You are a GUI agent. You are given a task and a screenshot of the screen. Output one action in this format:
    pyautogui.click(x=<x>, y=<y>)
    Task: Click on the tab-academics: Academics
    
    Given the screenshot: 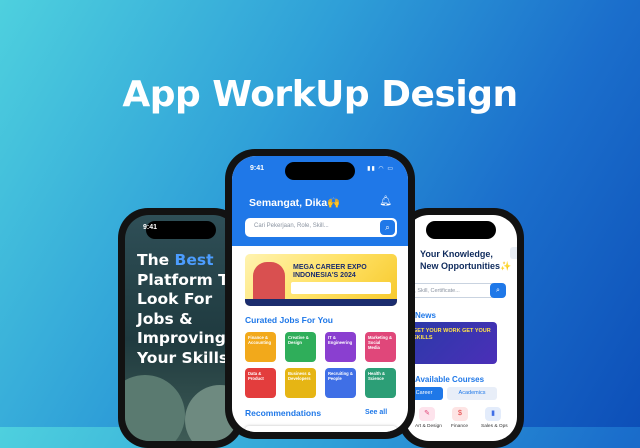 What is the action you would take?
    pyautogui.click(x=472, y=393)
    